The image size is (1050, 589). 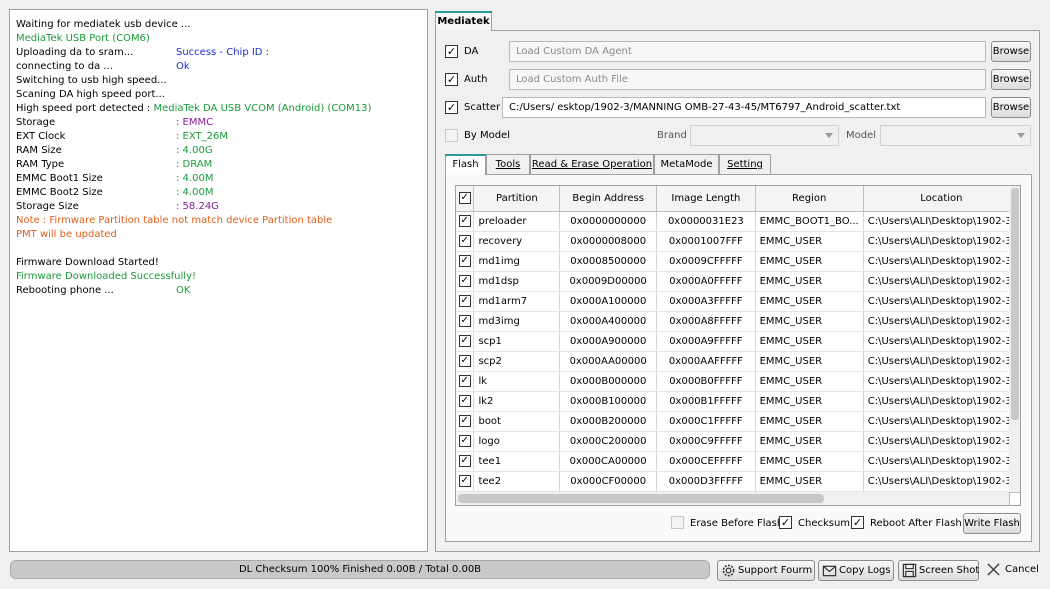 What do you see at coordinates (992, 523) in the screenshot?
I see `write-flash-button: Write Flash` at bounding box center [992, 523].